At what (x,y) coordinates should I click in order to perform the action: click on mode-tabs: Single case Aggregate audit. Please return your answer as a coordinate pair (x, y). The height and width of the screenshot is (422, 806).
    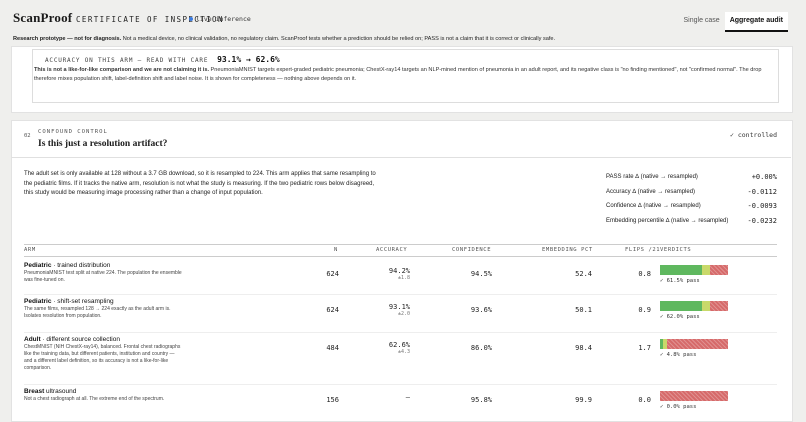
    Looking at the image, I should click on (733, 22).